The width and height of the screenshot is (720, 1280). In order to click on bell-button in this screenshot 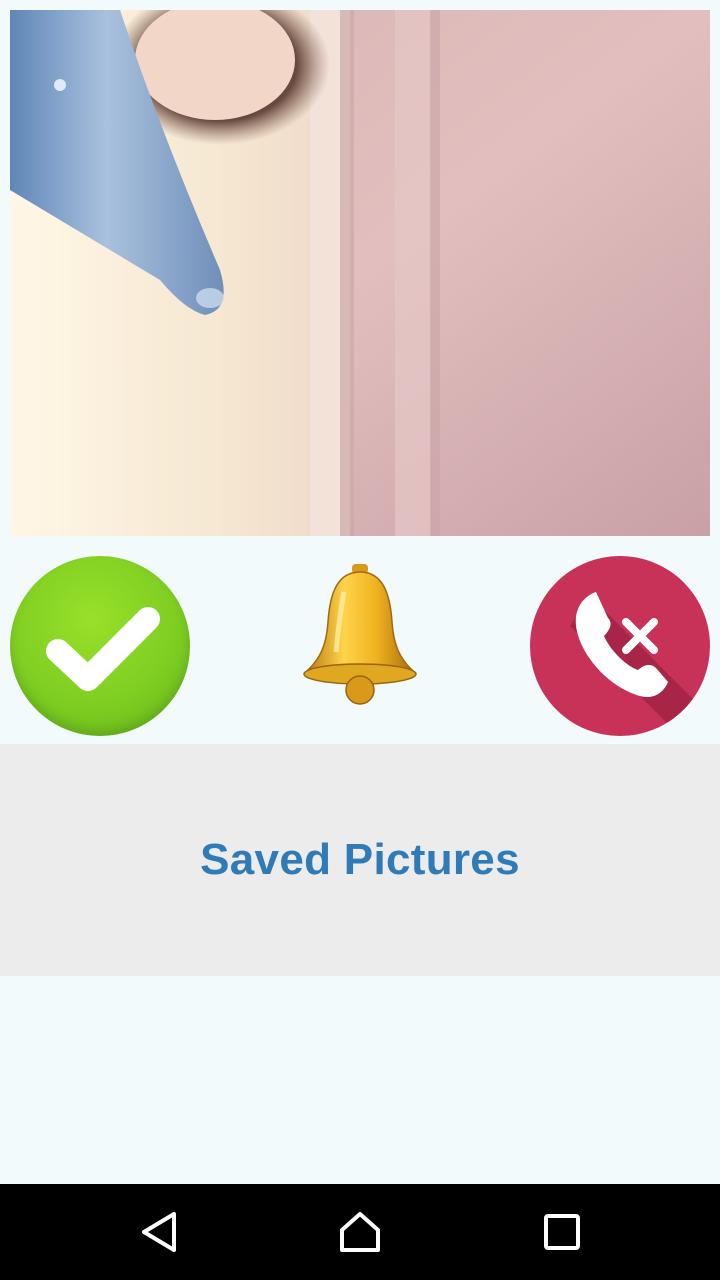, I will do `click(360, 635)`.